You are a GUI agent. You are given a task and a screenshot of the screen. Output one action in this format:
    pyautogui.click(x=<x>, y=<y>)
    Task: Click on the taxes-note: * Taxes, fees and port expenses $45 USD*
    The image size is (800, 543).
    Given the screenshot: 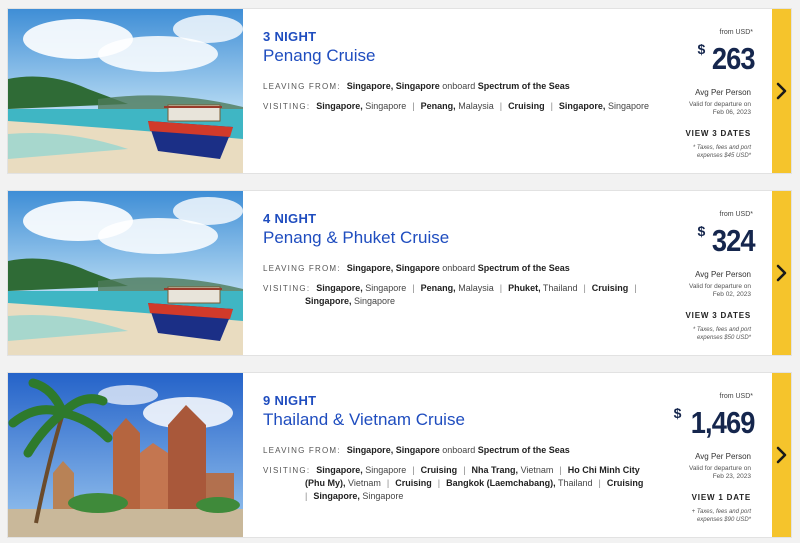 What is the action you would take?
    pyautogui.click(x=707, y=152)
    